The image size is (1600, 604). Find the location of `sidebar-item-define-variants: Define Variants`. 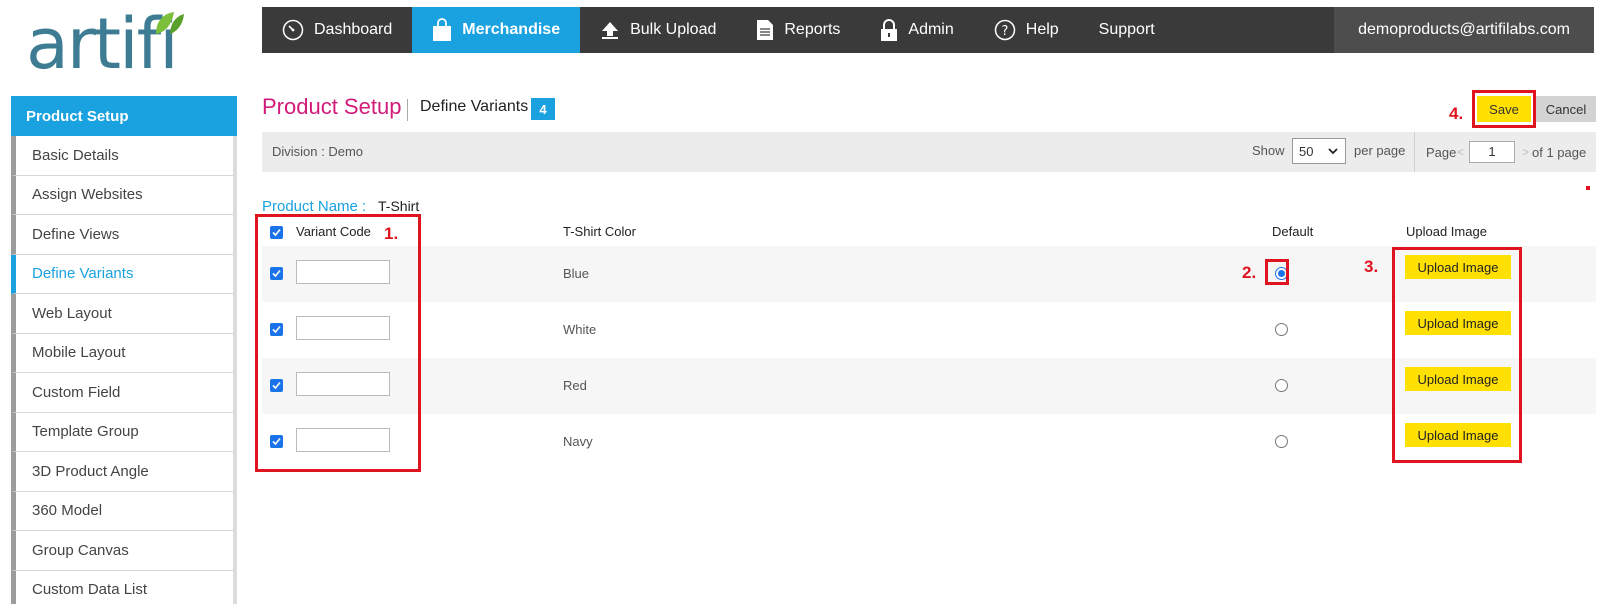

sidebar-item-define-variants: Define Variants is located at coordinates (122, 274).